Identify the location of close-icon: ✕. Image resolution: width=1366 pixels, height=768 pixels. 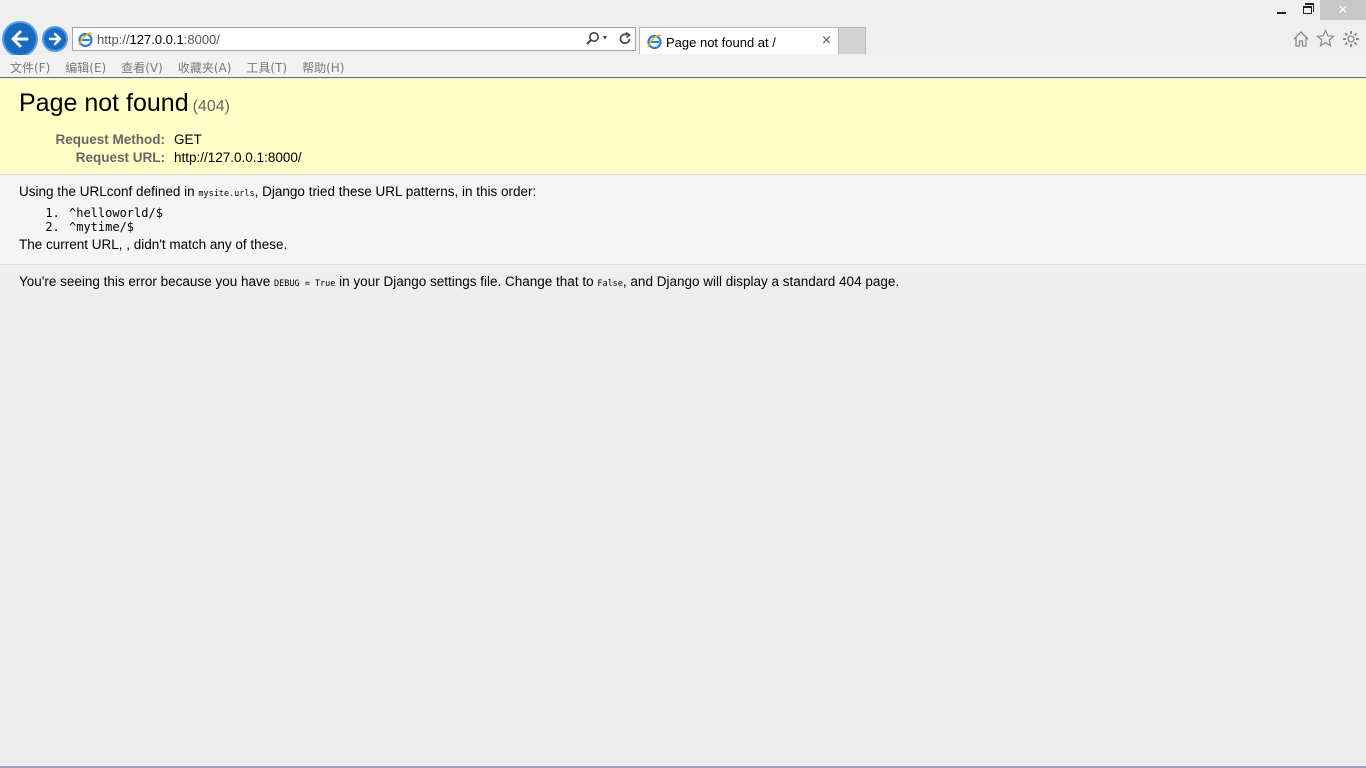
(1343, 10).